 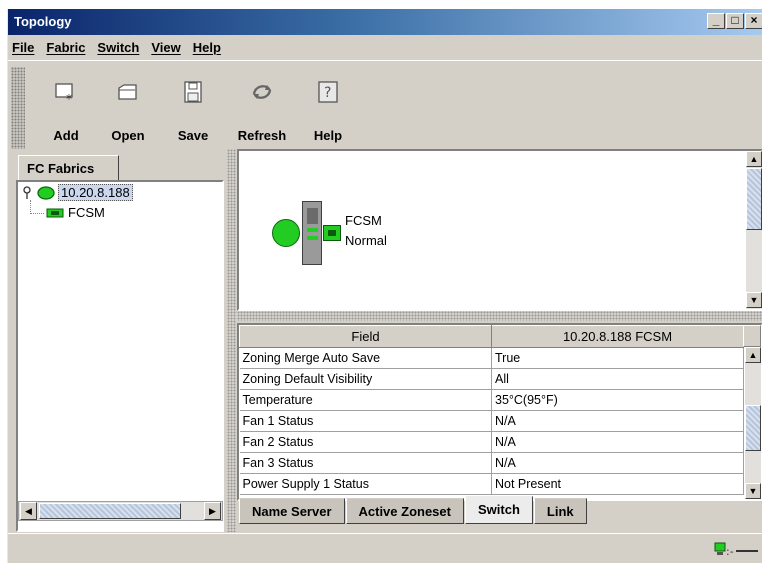 I want to click on tree-horizontal-scrollbar: ◀ ▶, so click(x=120, y=511).